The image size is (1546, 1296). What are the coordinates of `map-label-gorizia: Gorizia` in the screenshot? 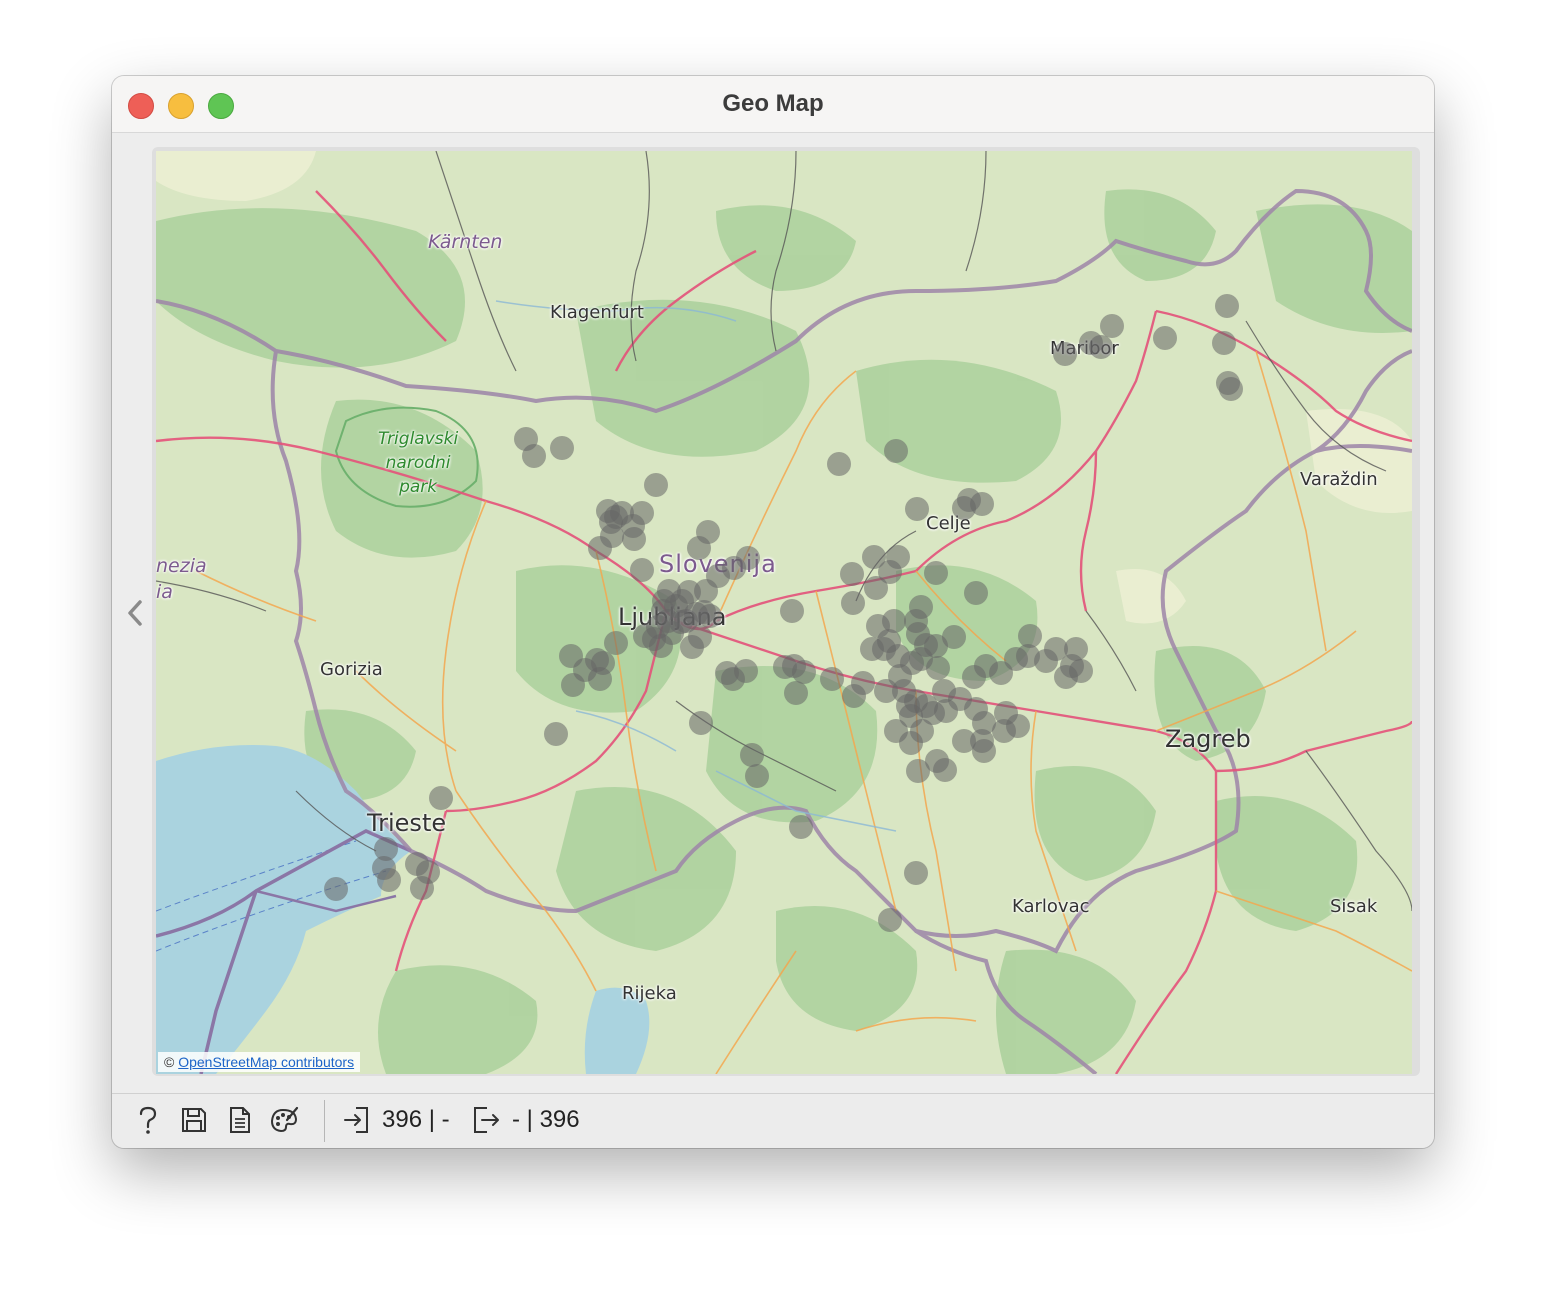 It's located at (351, 669).